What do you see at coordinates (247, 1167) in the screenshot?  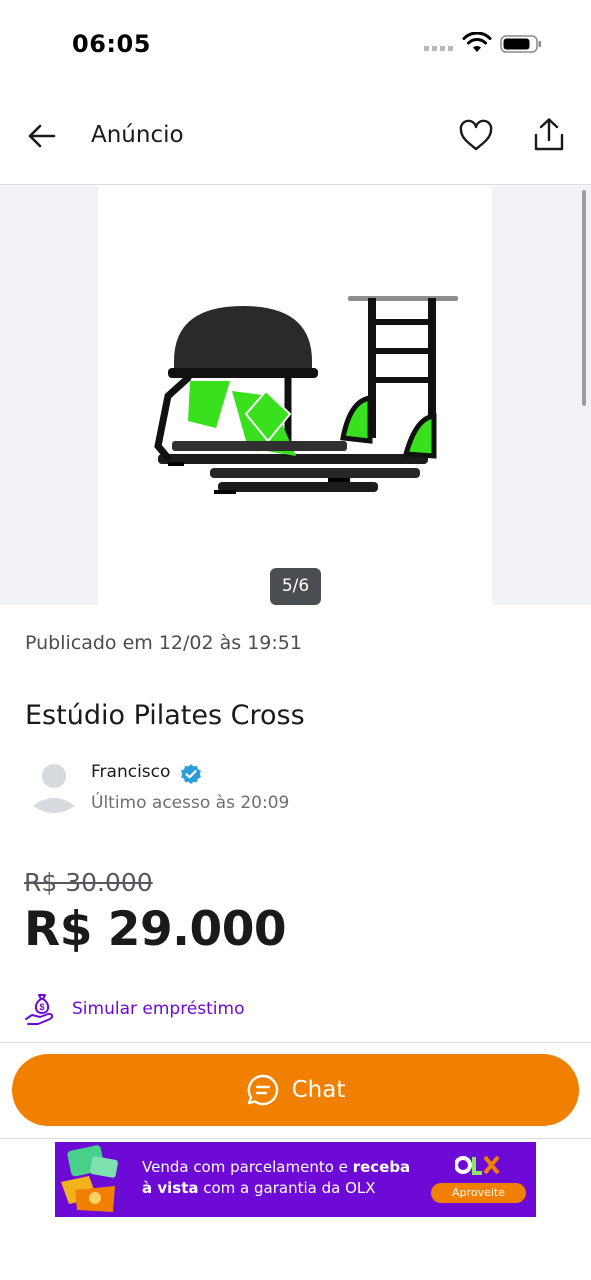 I see `banner-text-1: Venda com parcelamento e` at bounding box center [247, 1167].